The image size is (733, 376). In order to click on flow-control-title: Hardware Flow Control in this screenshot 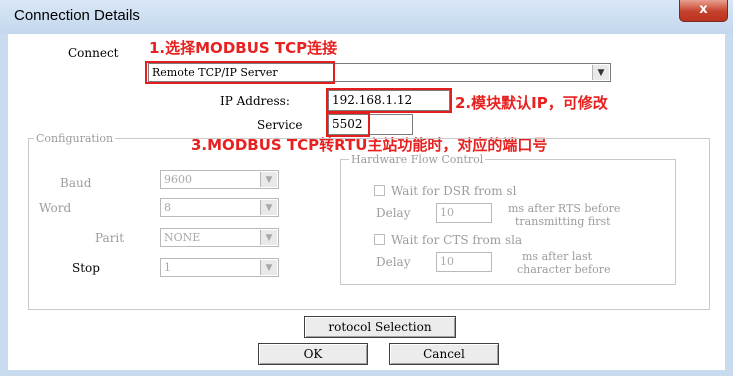, I will do `click(417, 159)`.